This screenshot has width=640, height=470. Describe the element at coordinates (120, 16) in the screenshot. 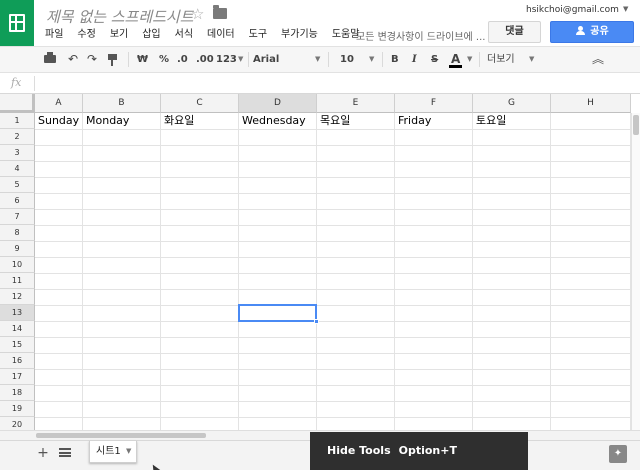

I see `document-title: 제목 없는 스프레드시트` at that location.